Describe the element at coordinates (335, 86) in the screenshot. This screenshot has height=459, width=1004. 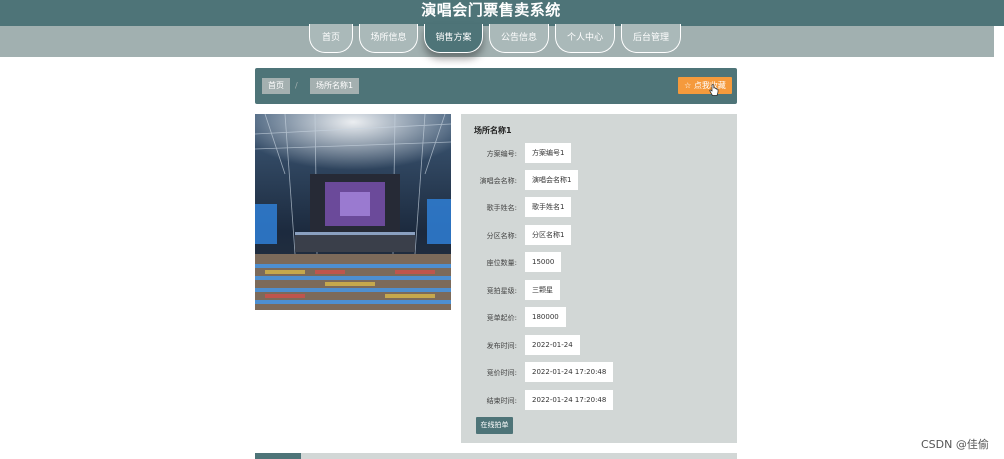
I see `breadcrumb-current: 场所名称1` at that location.